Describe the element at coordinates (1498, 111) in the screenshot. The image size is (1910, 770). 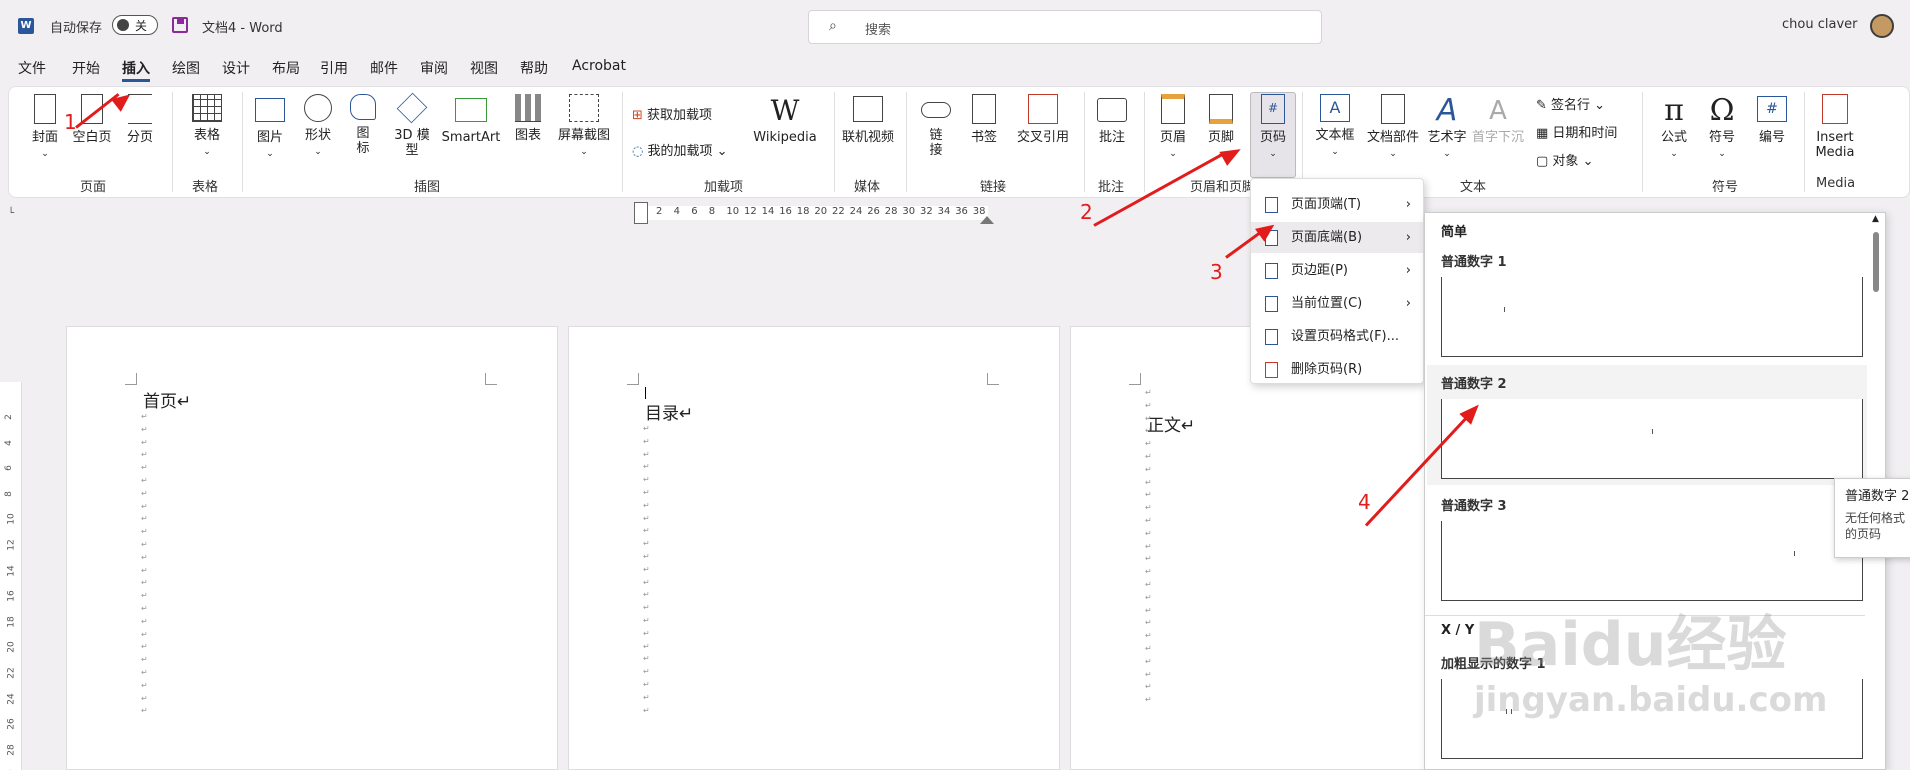
I see `drop-cap-icon: A` at that location.